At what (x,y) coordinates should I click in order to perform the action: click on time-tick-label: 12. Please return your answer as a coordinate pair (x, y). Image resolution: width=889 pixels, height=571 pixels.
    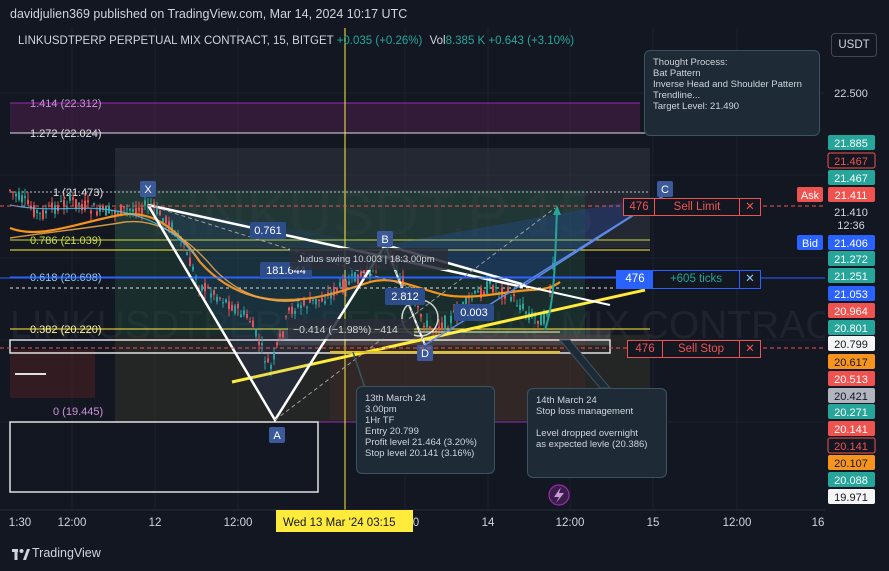
    Looking at the image, I should click on (155, 523).